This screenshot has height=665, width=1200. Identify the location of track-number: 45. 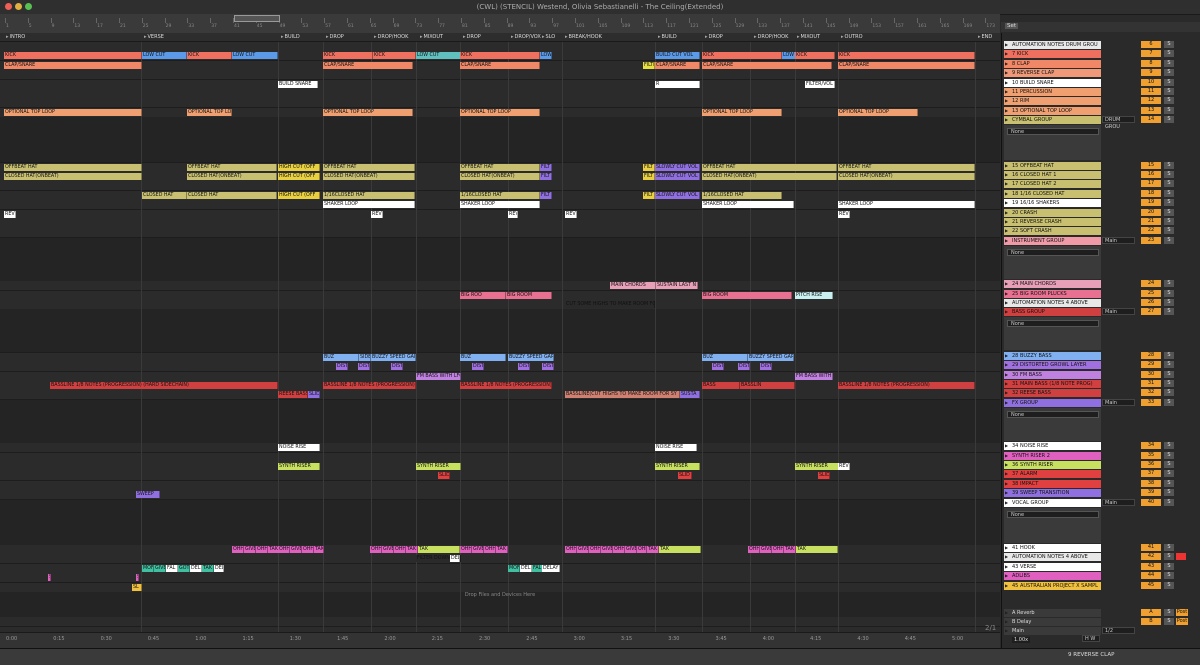
(1151, 585).